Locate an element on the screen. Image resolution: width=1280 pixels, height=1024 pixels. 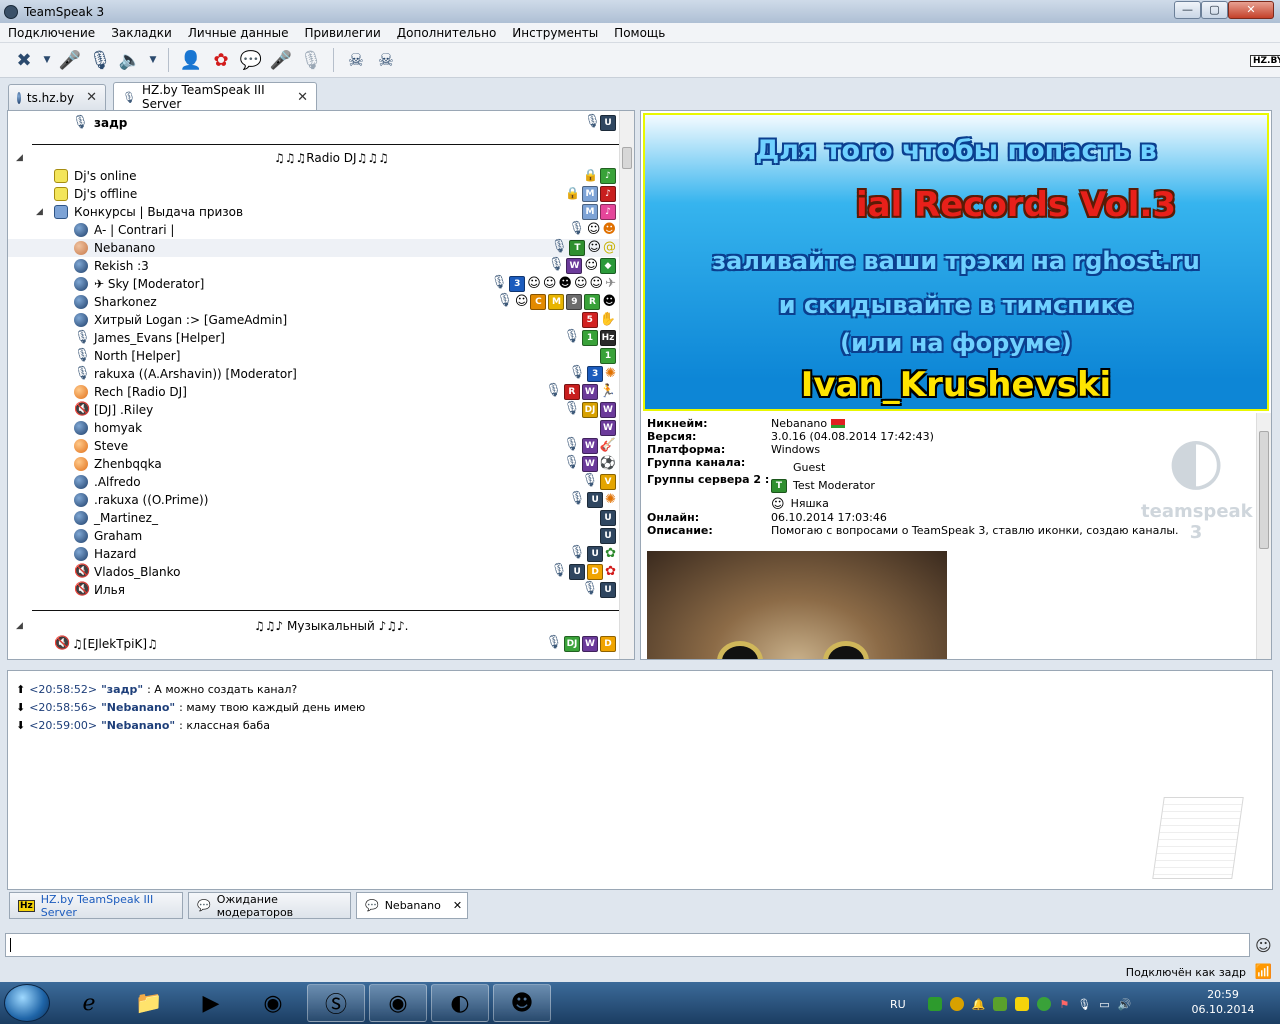
minimize-button: — is located at coordinates (1187, 10).